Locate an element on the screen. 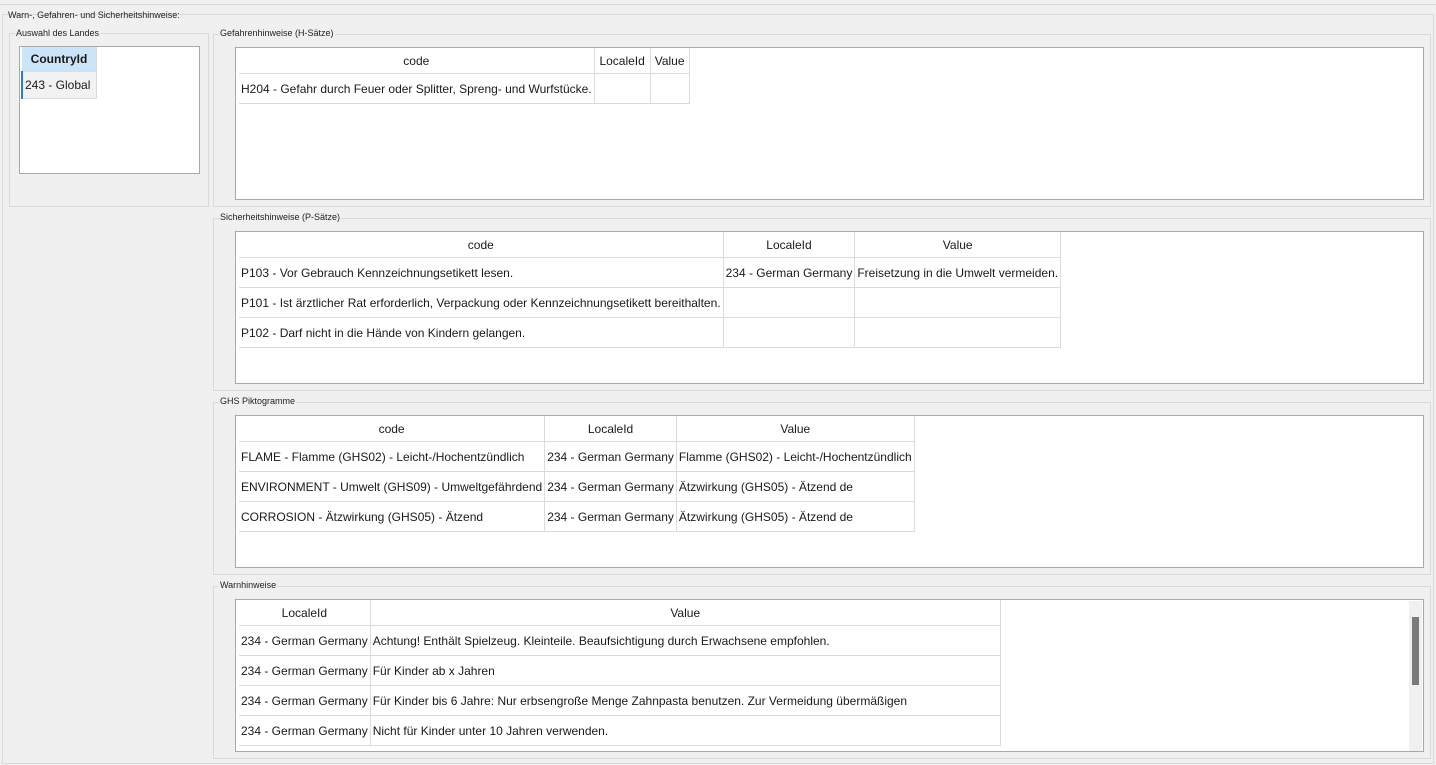 Image resolution: width=1436 pixels, height=765 pixels. vertical-scrollbar is located at coordinates (1415, 676).